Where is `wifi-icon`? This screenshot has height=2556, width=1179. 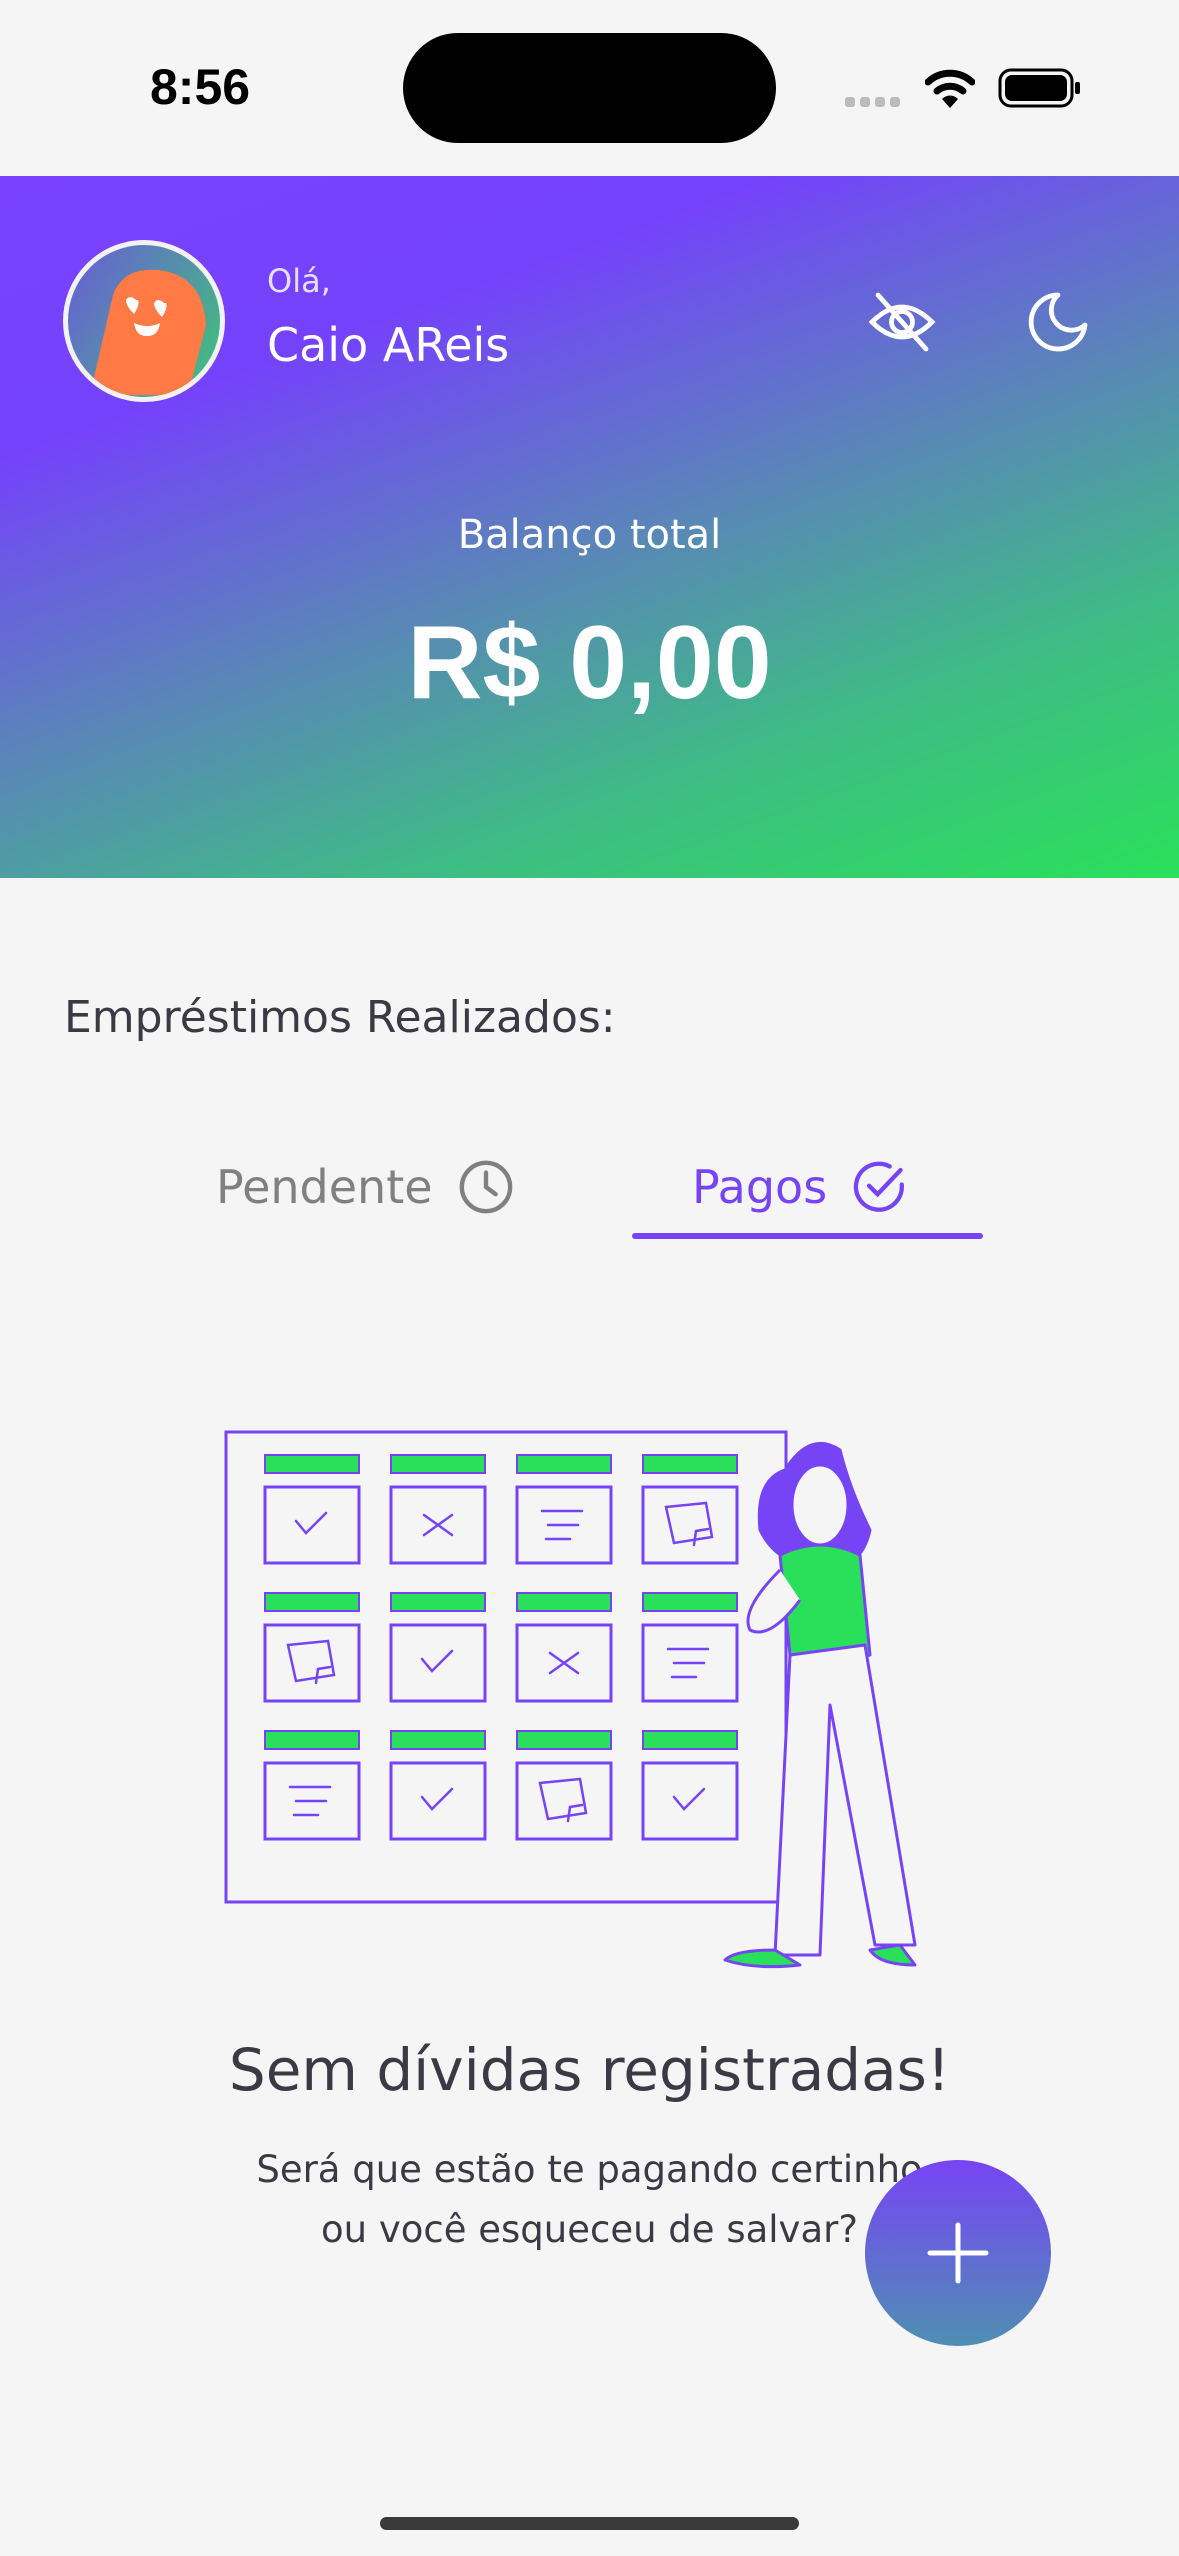 wifi-icon is located at coordinates (950, 88).